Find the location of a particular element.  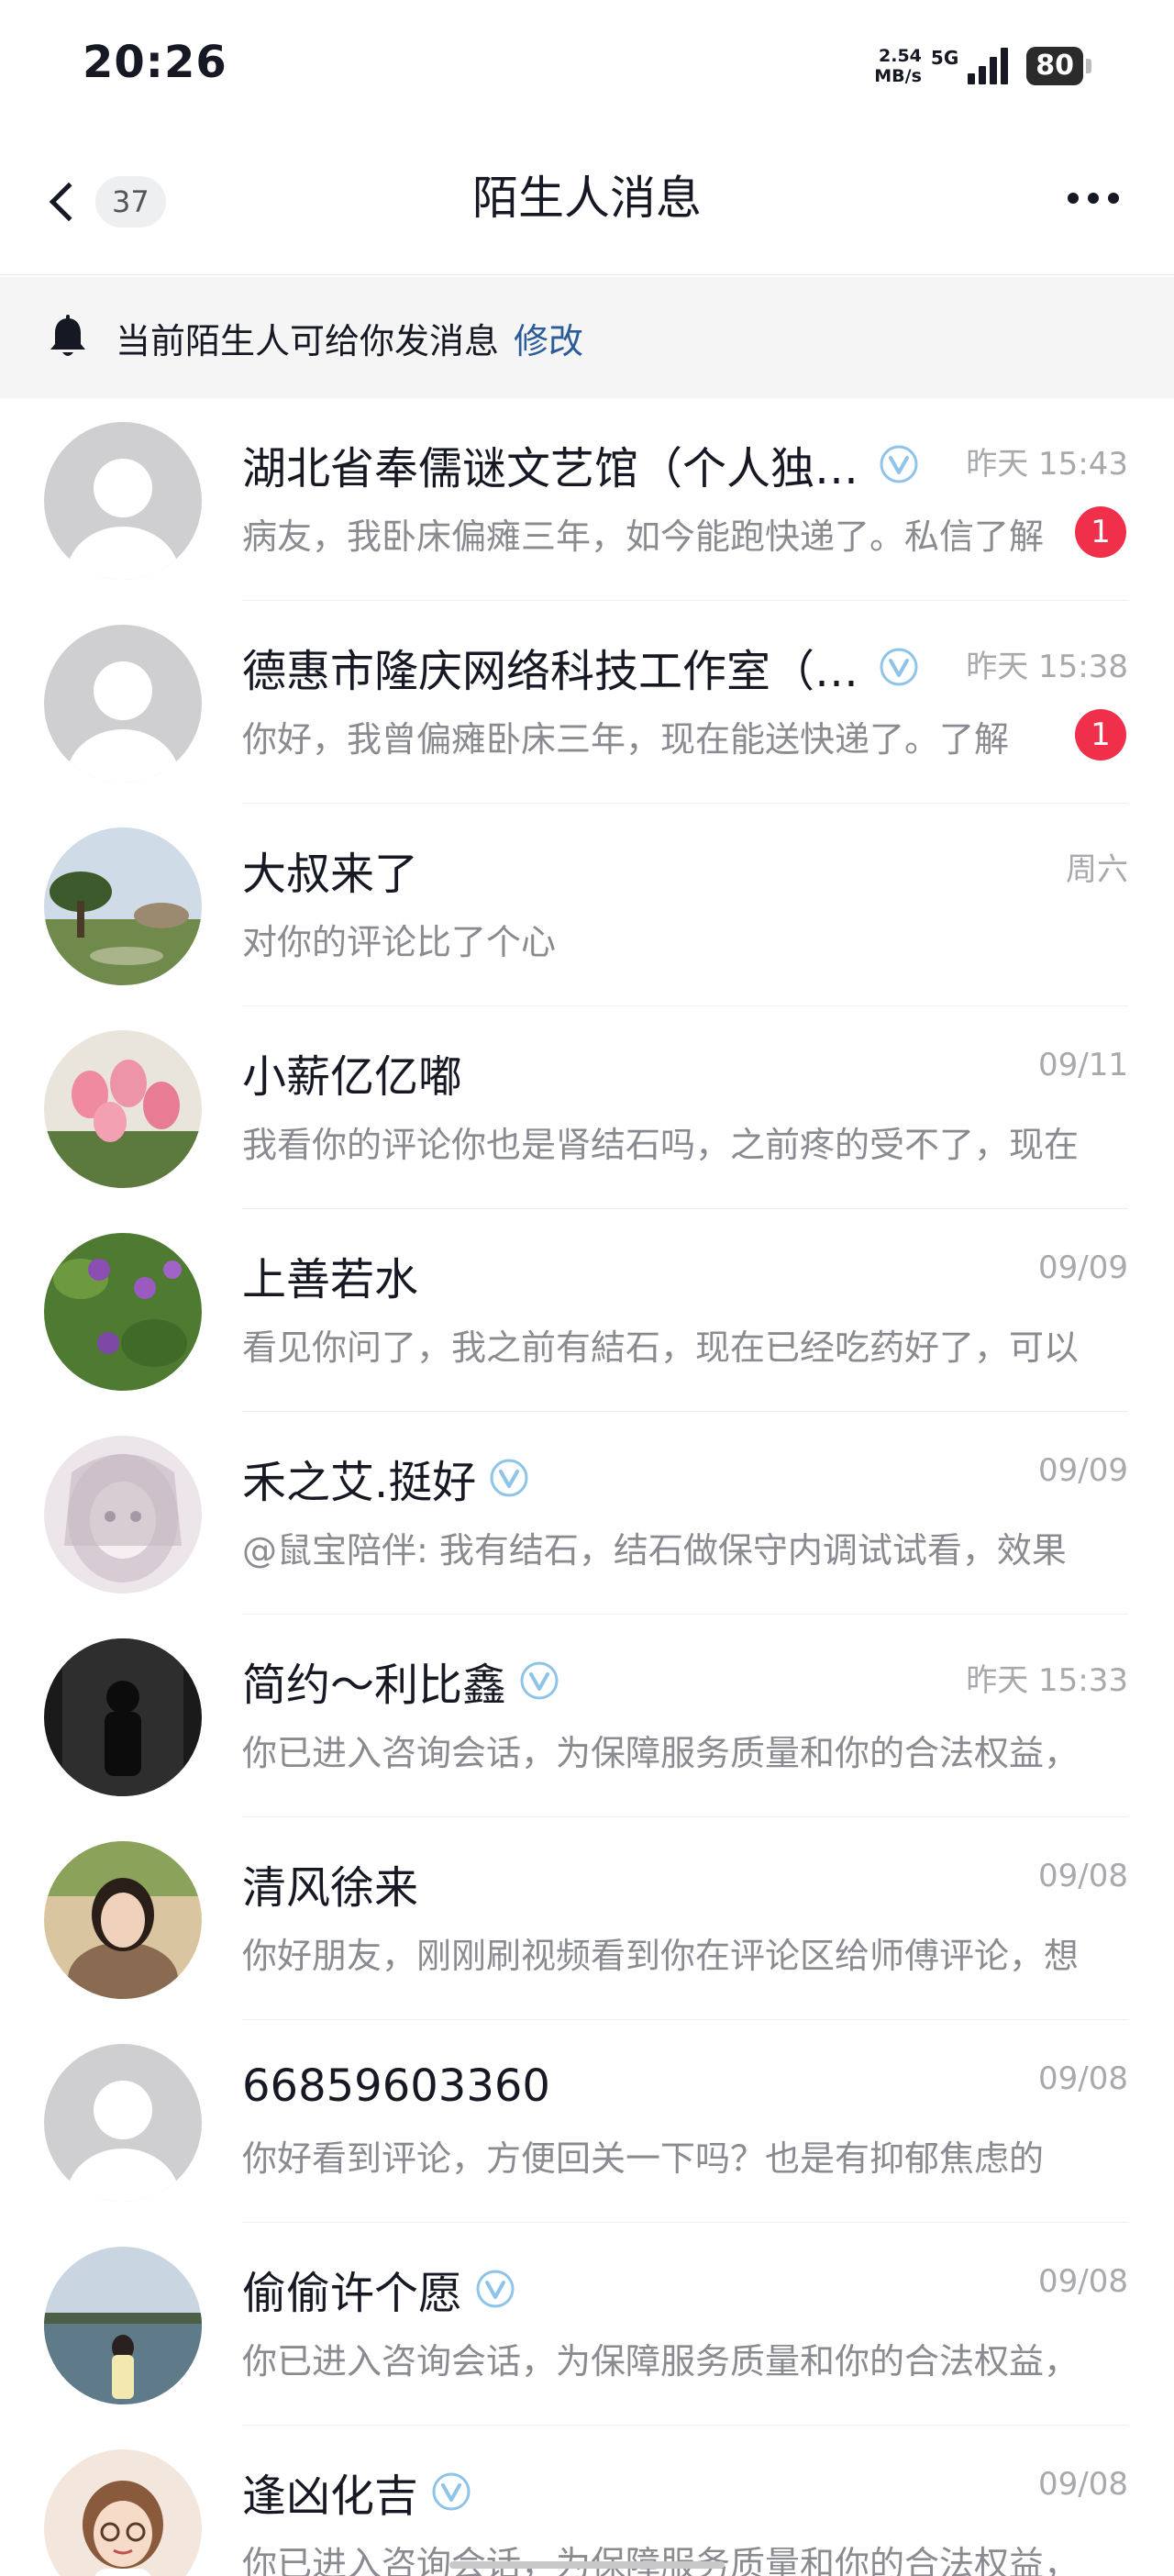

message-preview: 看见你问了，我之前有結石，现在已经吃药好了，可以 is located at coordinates (661, 1347).